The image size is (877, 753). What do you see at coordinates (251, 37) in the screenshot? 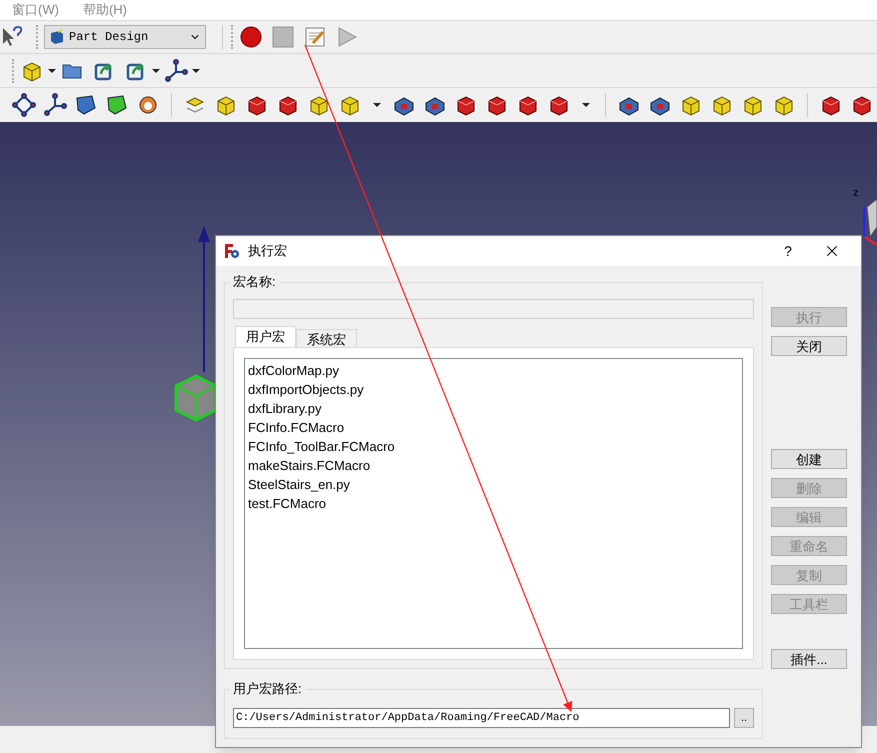
I see `record-icon` at bounding box center [251, 37].